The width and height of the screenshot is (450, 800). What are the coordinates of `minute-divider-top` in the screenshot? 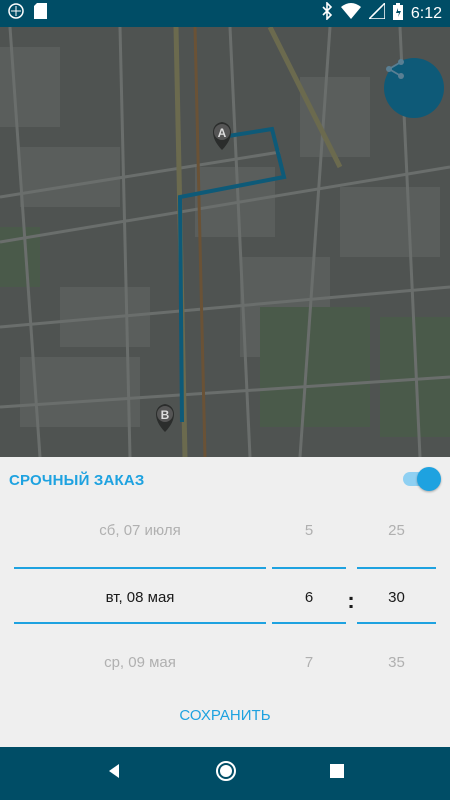 It's located at (396, 568).